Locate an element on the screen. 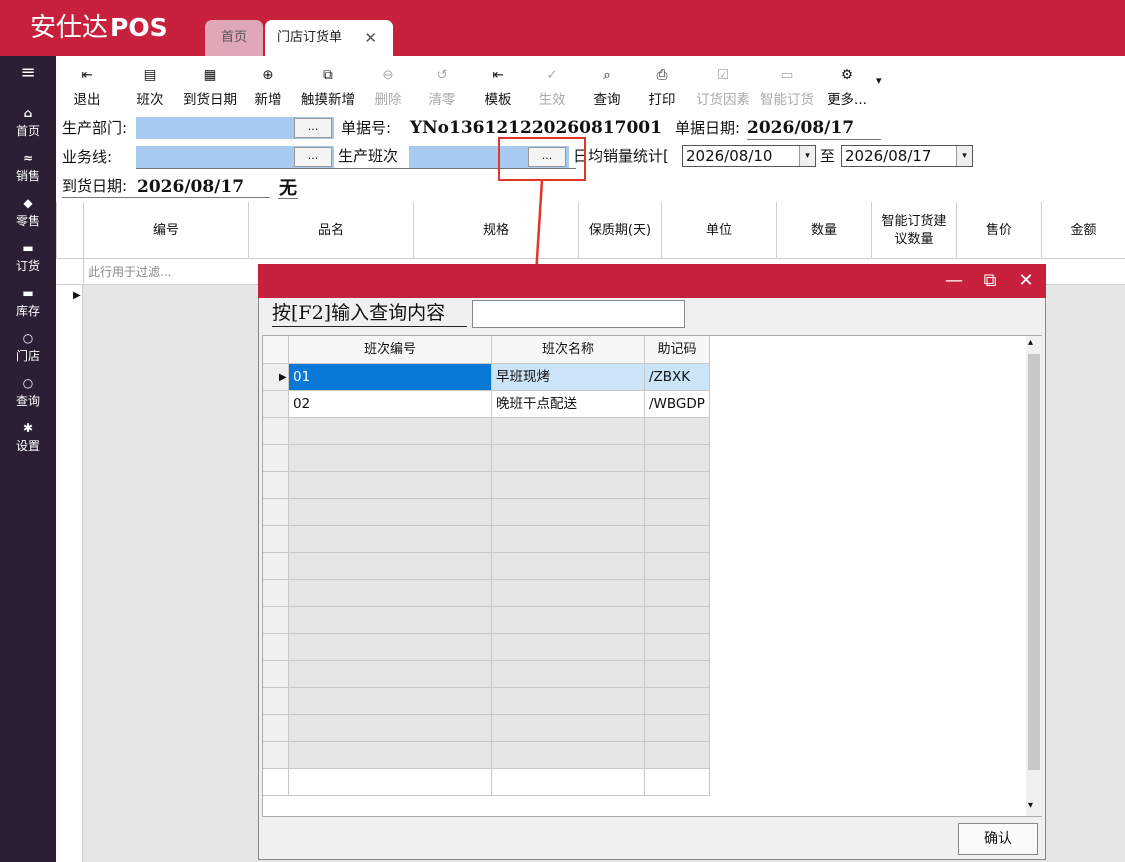 The height and width of the screenshot is (862, 1125). scroll-down-icon: ▾ is located at coordinates (1030, 805).